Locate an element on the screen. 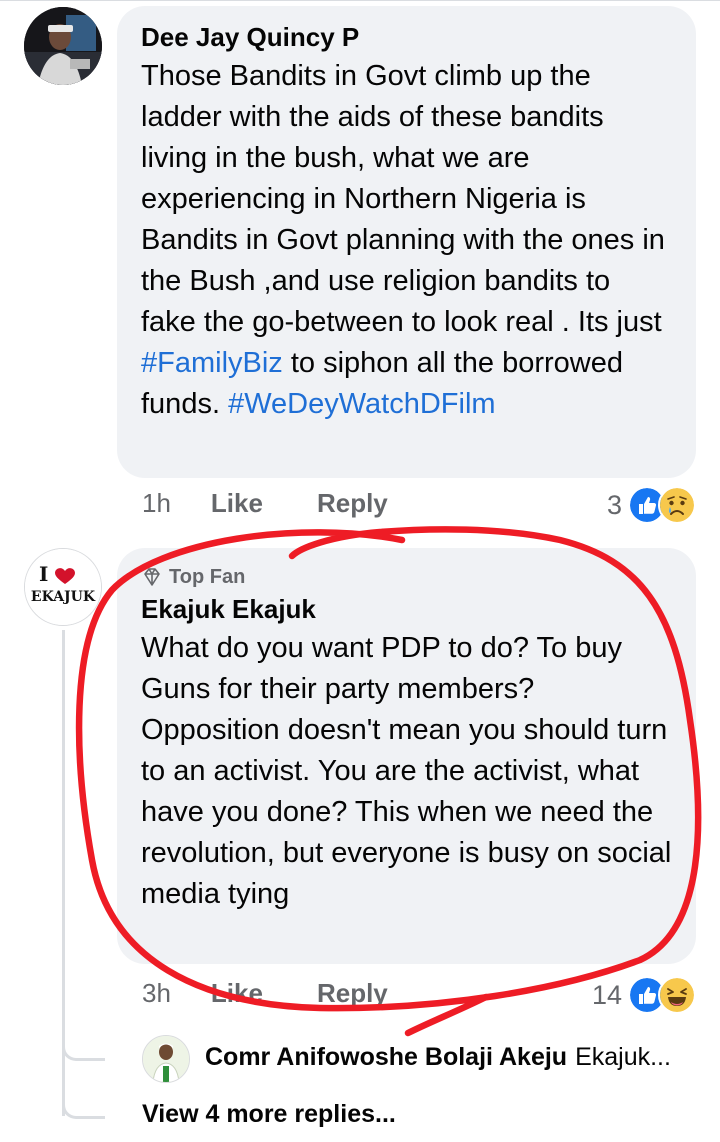 The width and height of the screenshot is (720, 1142). reaction-count: 14 is located at coordinates (606, 994).